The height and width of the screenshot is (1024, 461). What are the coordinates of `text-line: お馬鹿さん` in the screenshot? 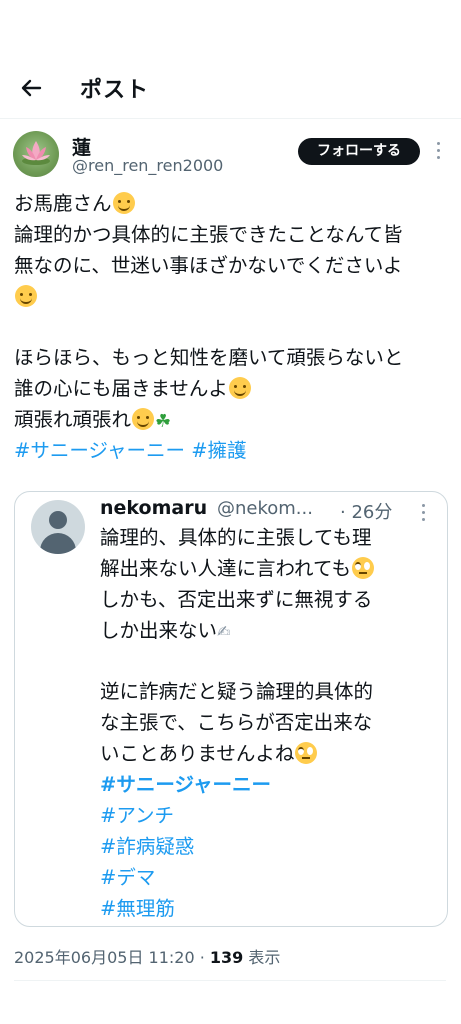 It's located at (234, 203).